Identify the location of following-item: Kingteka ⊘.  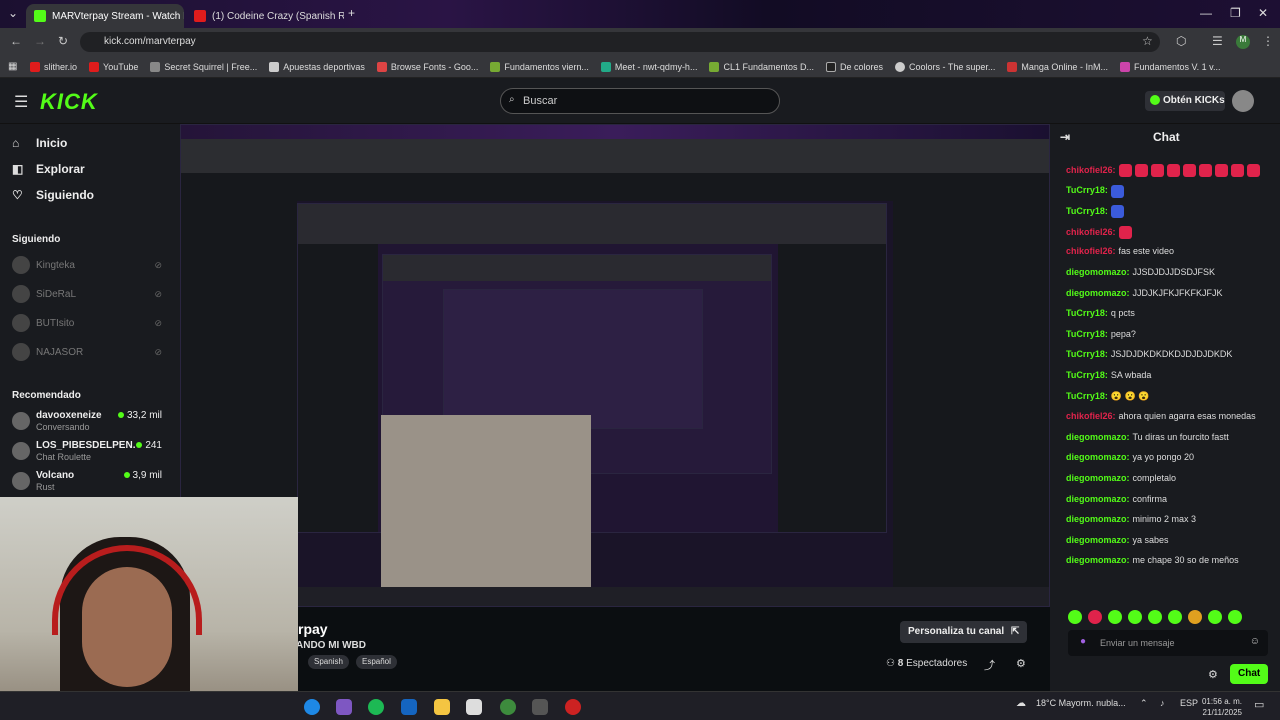
(87, 265).